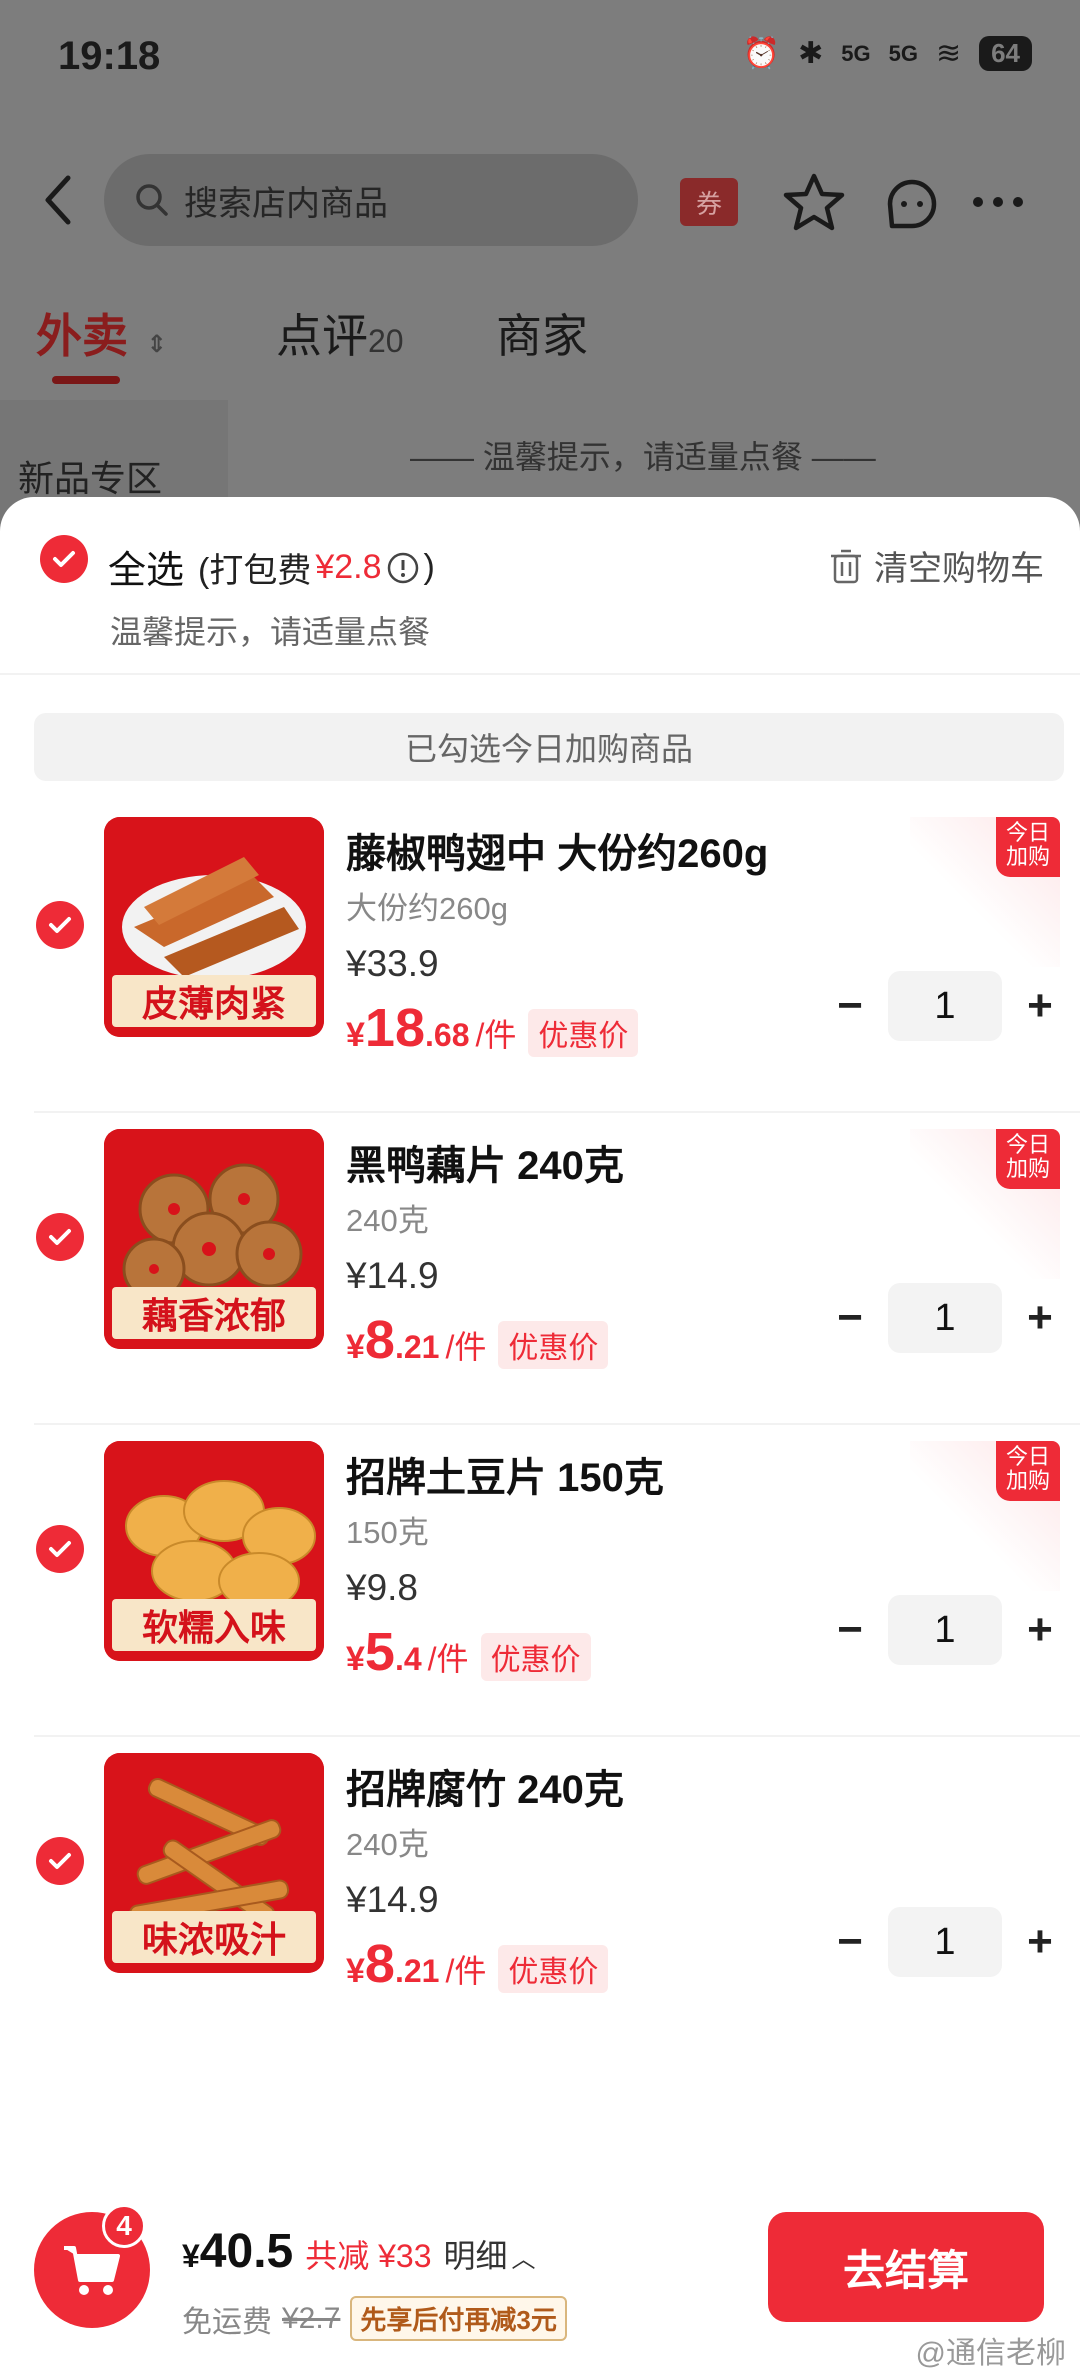 This screenshot has height=2376, width=1080. Describe the element at coordinates (485, 1786) in the screenshot. I see `product-name: 招牌腐竹 240克` at that location.